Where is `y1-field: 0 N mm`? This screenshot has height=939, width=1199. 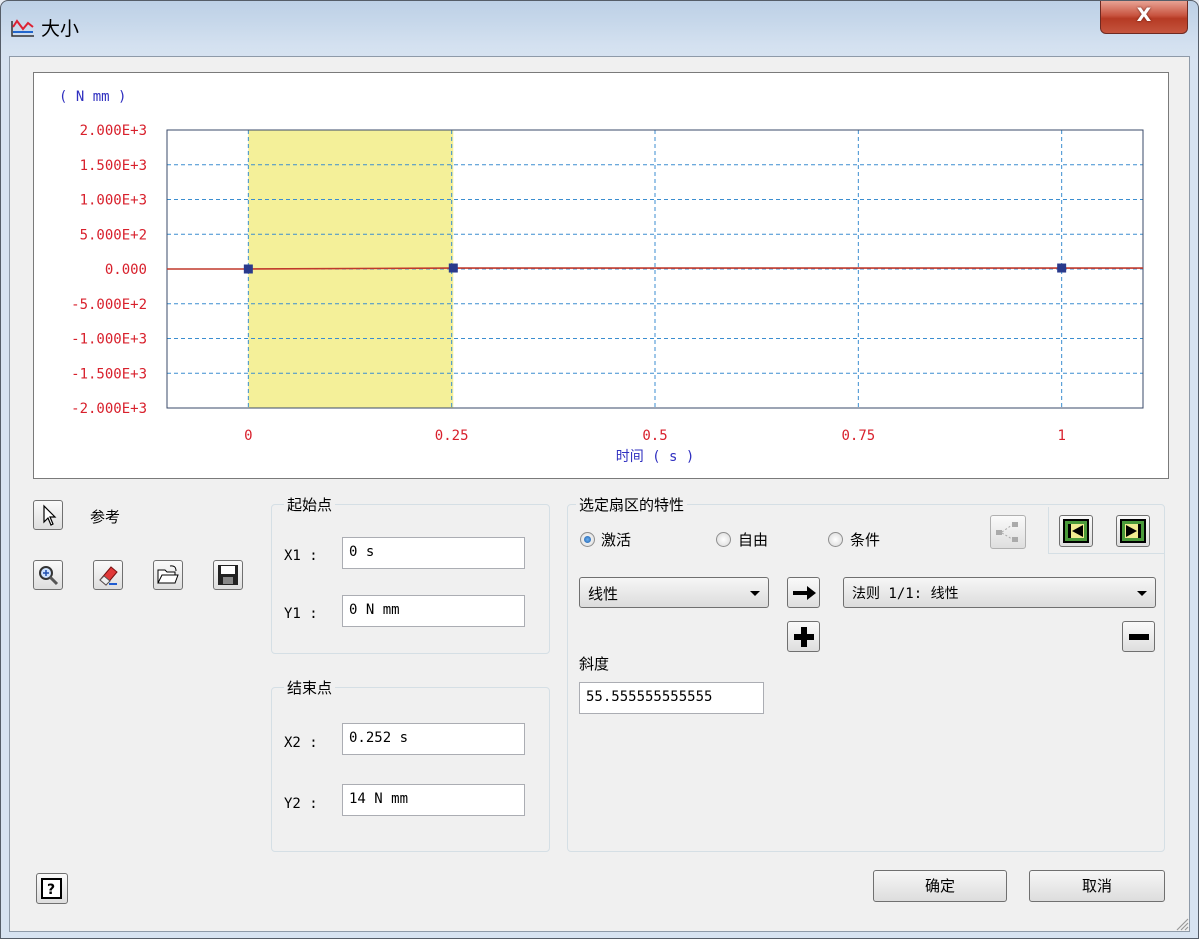 y1-field: 0 N mm is located at coordinates (433, 611).